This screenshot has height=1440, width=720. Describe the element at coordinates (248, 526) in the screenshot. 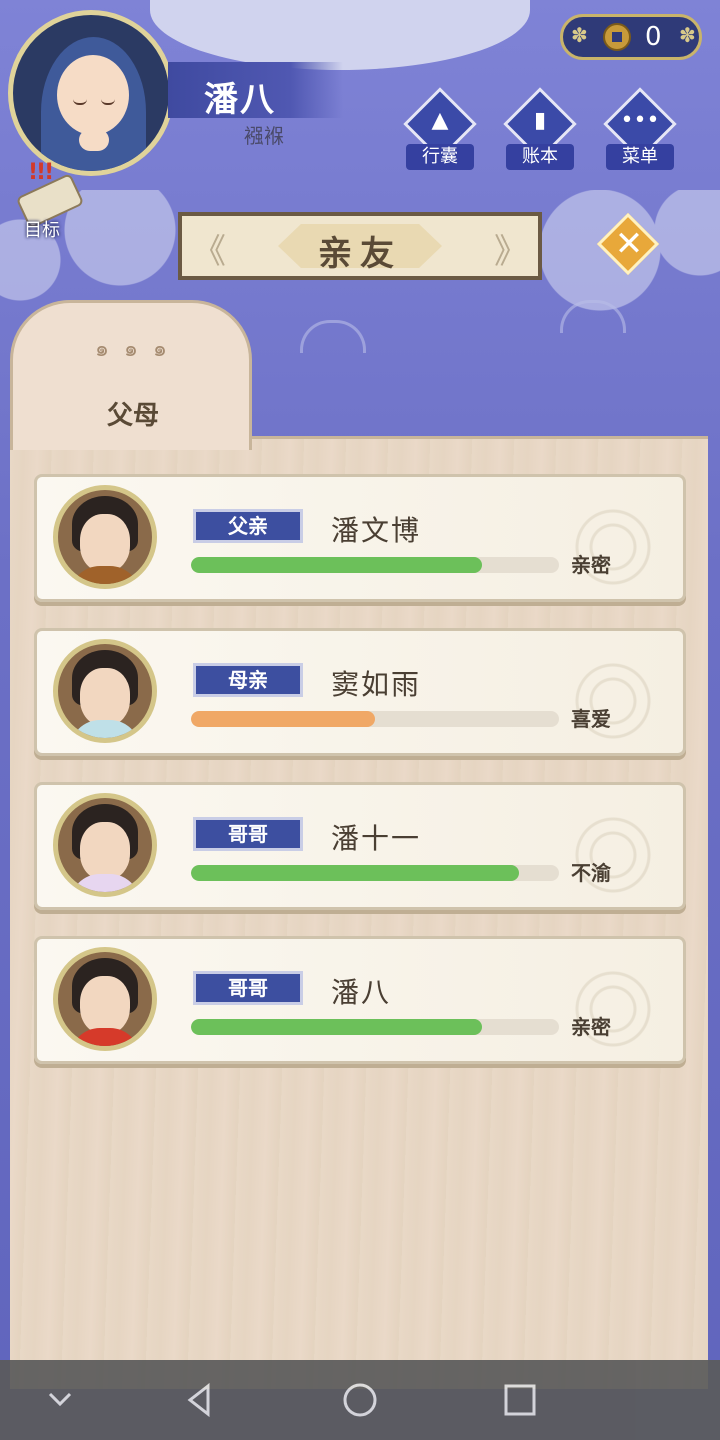

I see `role-tag: 父亲` at that location.